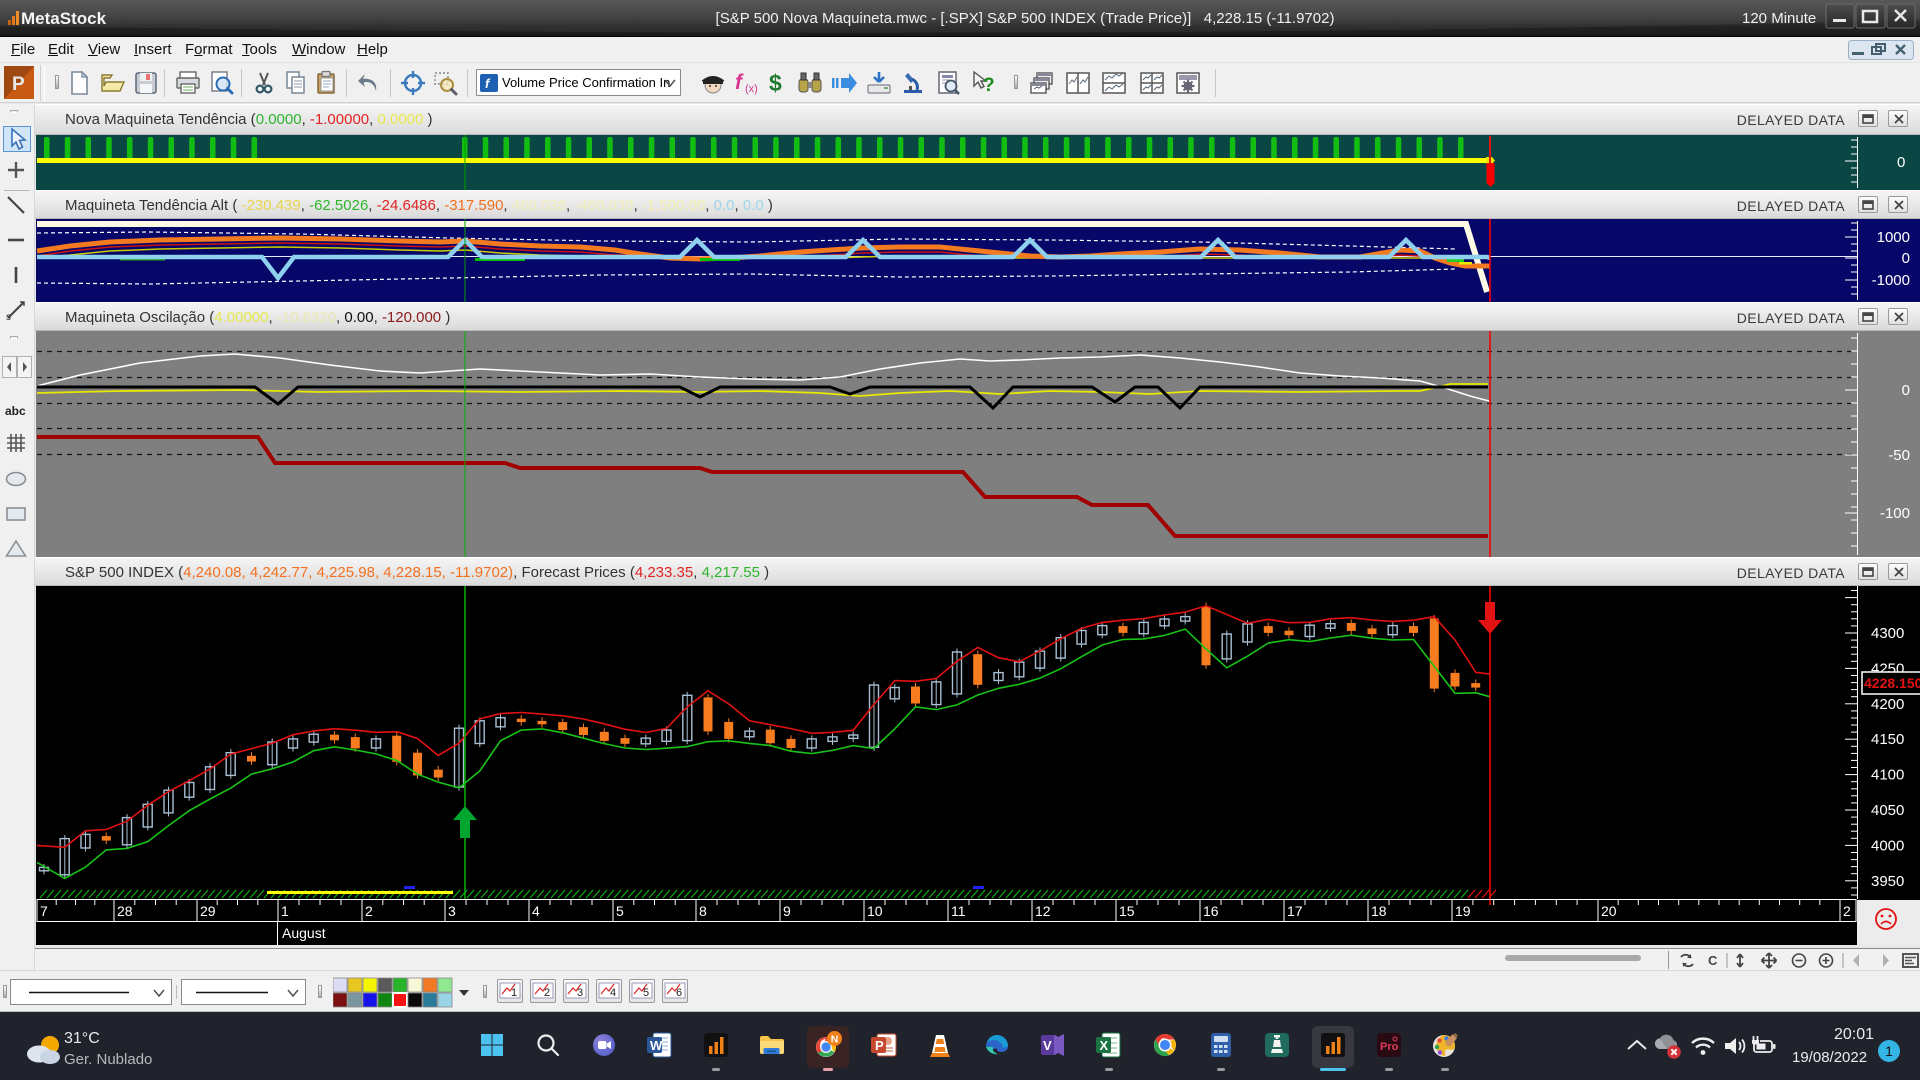  I want to click on svg-text: 4300, so click(1887, 633).